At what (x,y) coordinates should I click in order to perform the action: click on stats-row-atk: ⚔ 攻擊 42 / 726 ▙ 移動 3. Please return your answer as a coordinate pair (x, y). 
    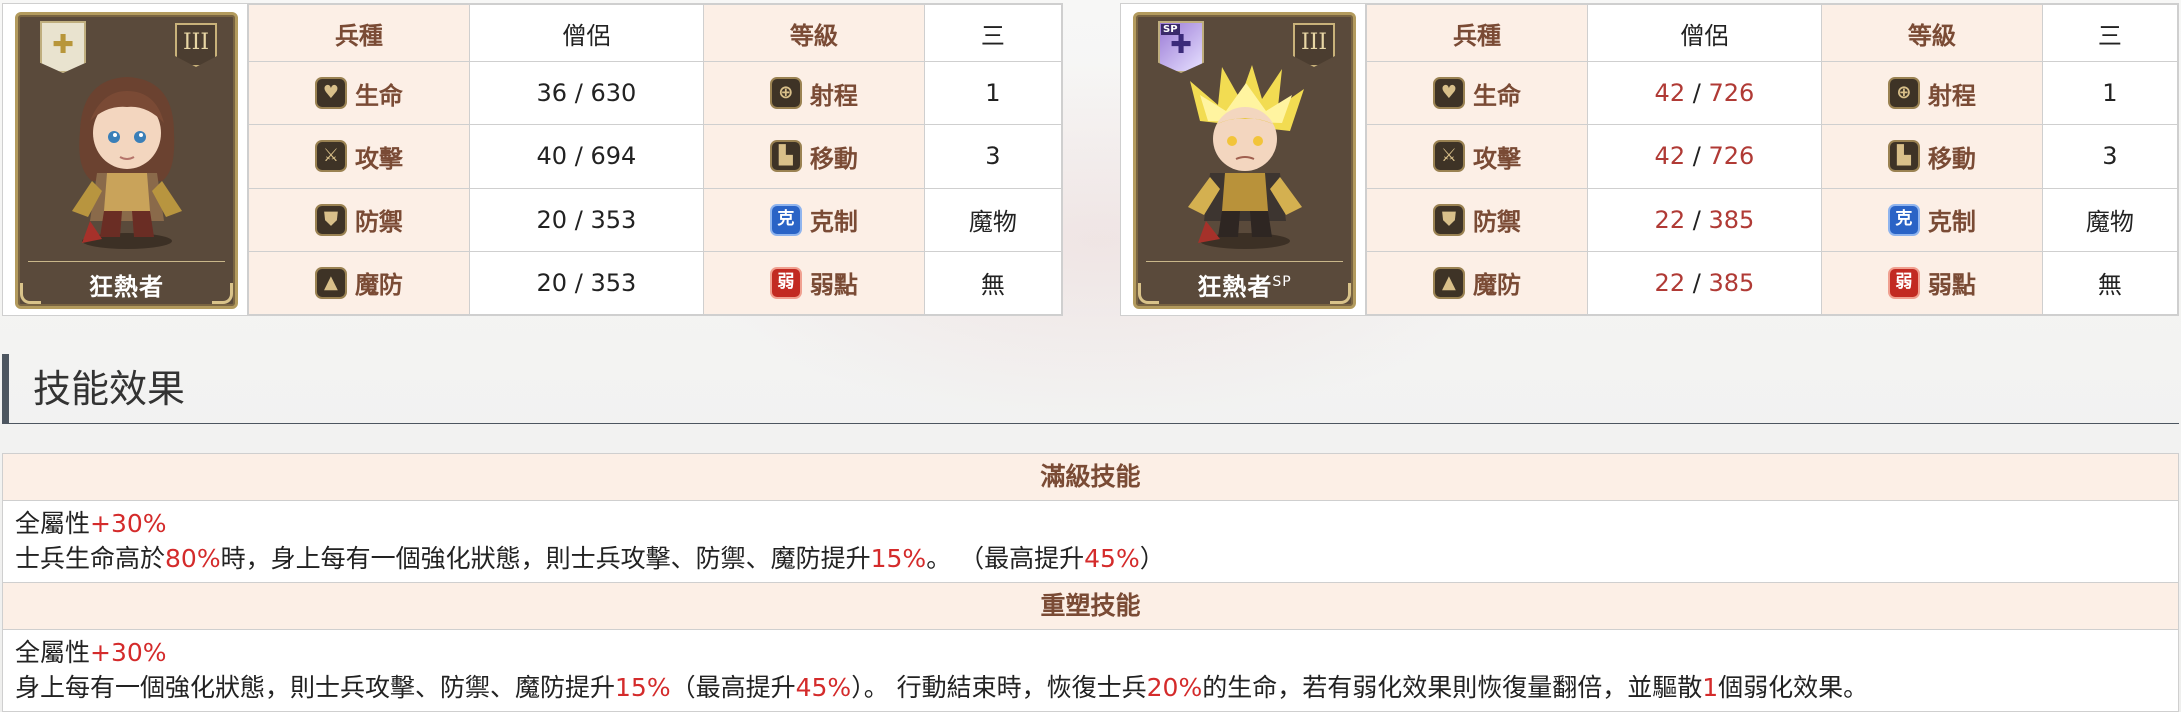
    Looking at the image, I should click on (1772, 156).